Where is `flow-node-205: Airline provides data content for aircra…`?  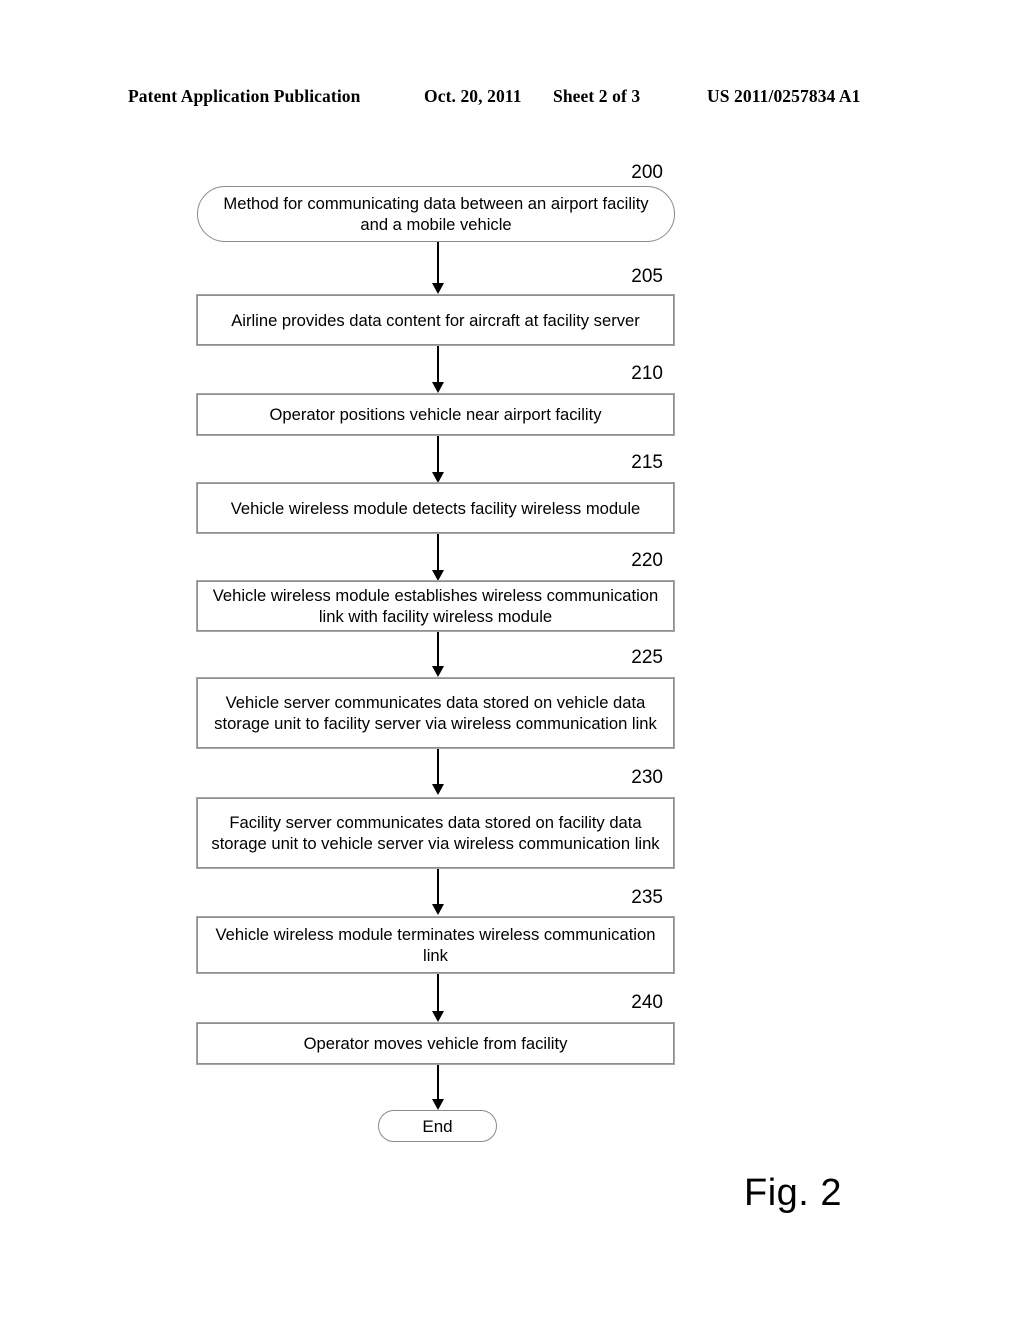 flow-node-205: Airline provides data content for aircra… is located at coordinates (435, 320).